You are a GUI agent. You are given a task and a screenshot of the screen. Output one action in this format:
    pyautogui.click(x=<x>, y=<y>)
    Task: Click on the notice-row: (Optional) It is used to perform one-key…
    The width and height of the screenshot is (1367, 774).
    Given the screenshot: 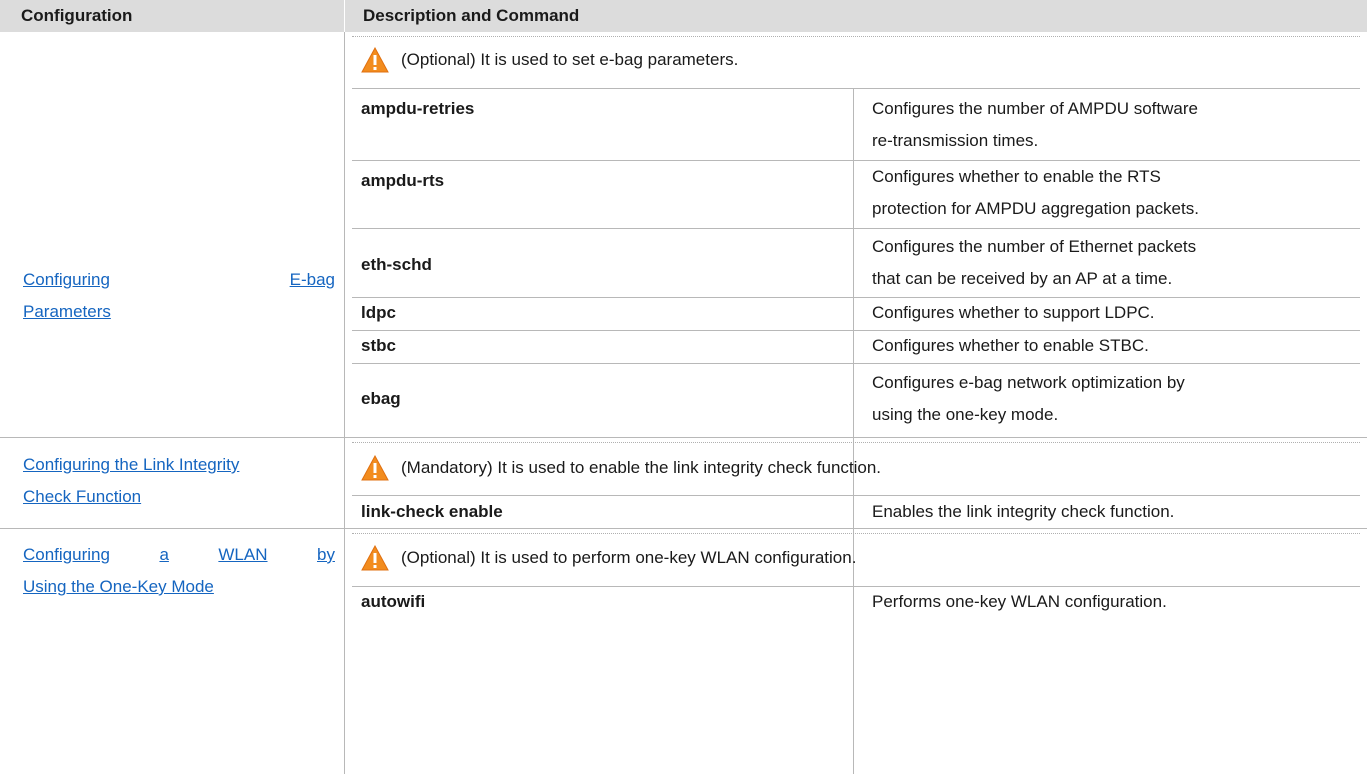 What is the action you would take?
    pyautogui.click(x=608, y=558)
    